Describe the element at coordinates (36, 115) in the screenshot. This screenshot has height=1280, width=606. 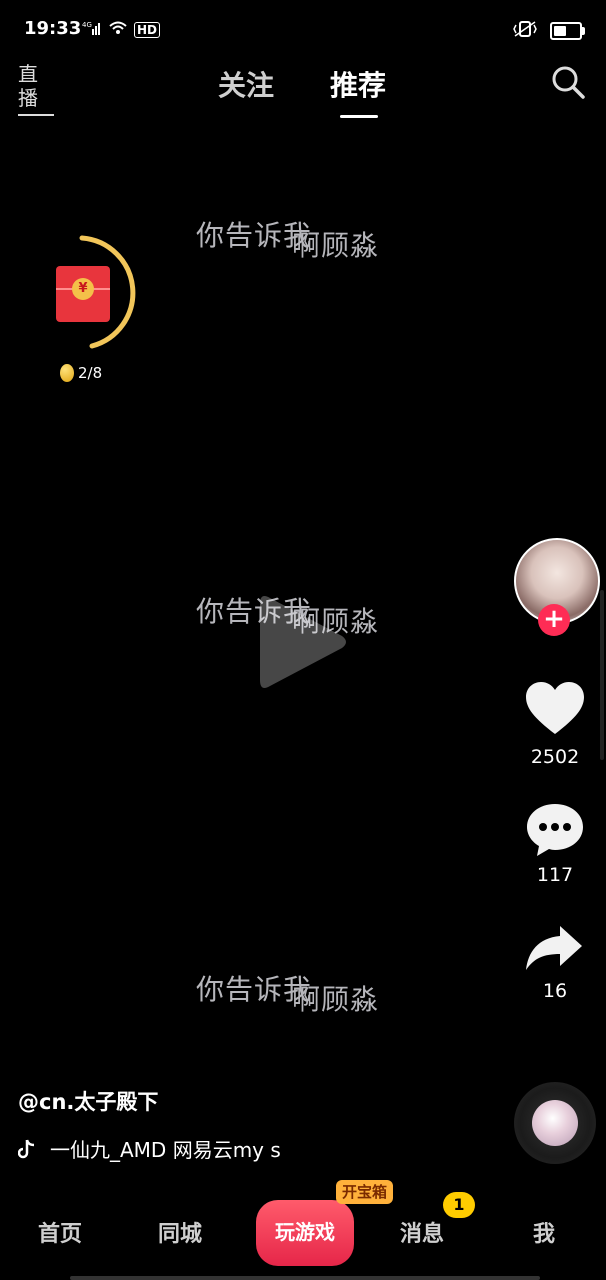
I see `live-underline` at that location.